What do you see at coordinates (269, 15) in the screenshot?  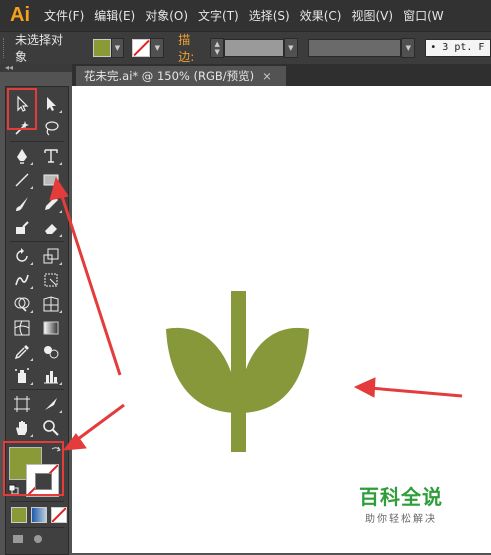 I see `menu-select: 选择(S)` at bounding box center [269, 15].